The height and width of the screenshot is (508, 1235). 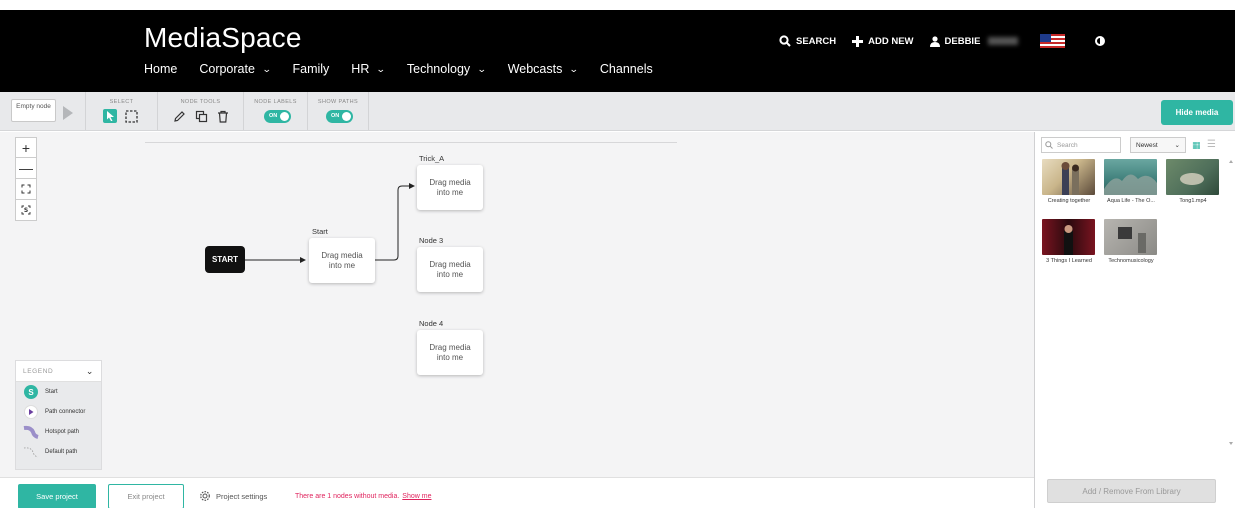 What do you see at coordinates (1100, 41) in the screenshot?
I see `contrast-toggle-icon` at bounding box center [1100, 41].